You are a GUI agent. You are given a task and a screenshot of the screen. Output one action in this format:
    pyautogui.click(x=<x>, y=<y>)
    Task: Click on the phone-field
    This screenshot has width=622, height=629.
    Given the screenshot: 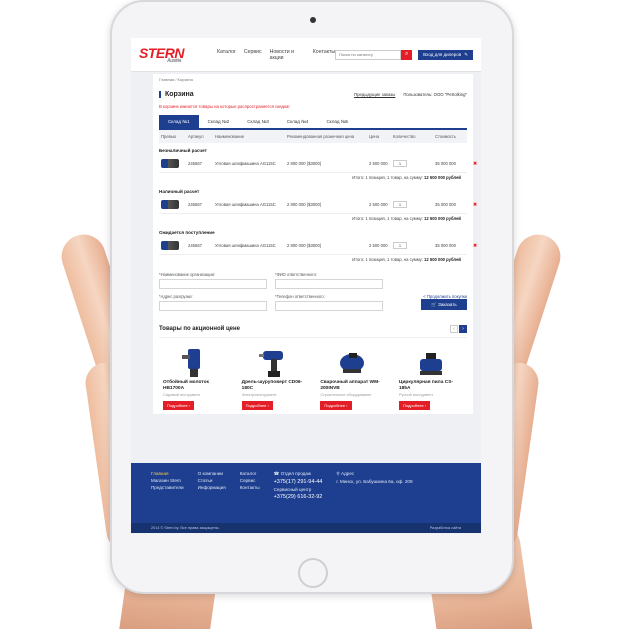 What is the action you would take?
    pyautogui.click(x=329, y=306)
    